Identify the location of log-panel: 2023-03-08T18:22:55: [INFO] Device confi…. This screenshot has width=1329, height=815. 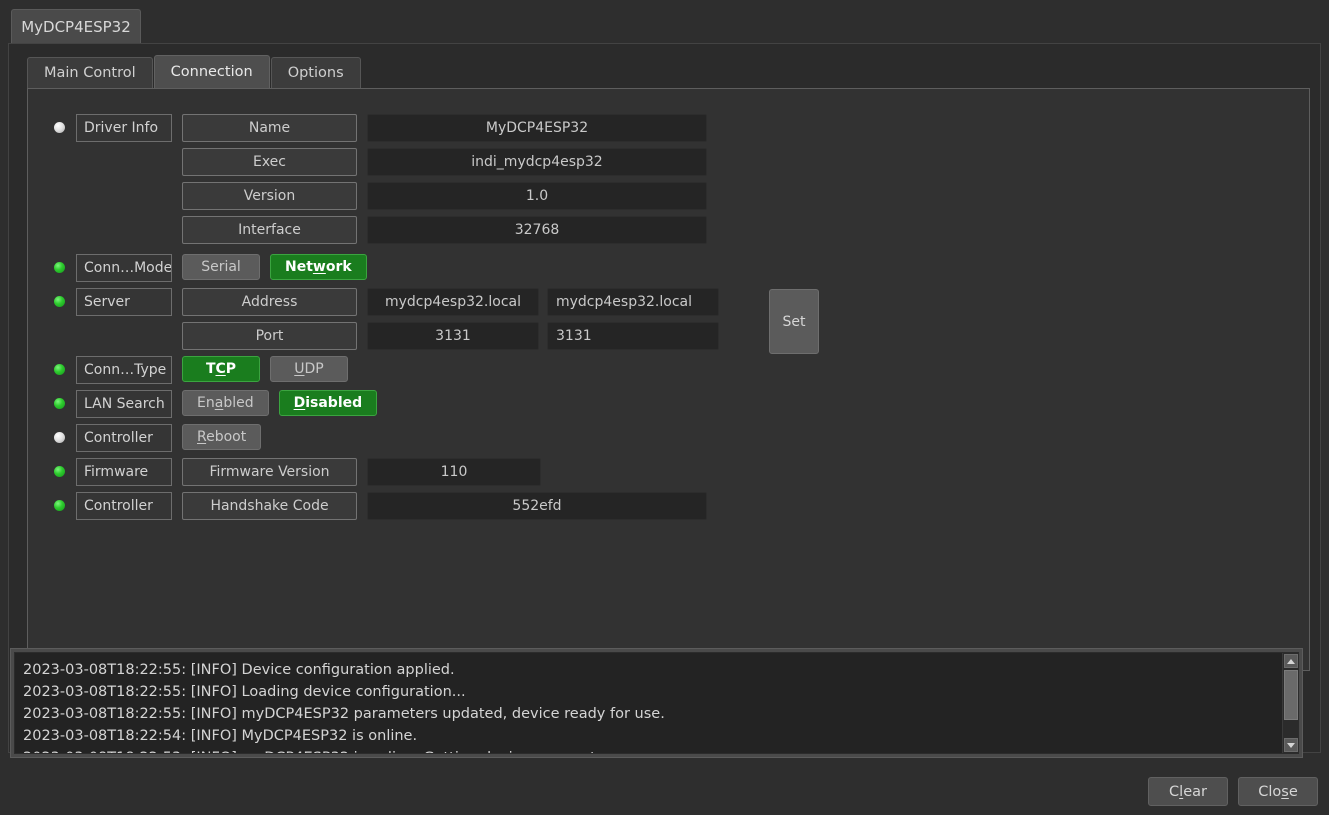
(656, 703).